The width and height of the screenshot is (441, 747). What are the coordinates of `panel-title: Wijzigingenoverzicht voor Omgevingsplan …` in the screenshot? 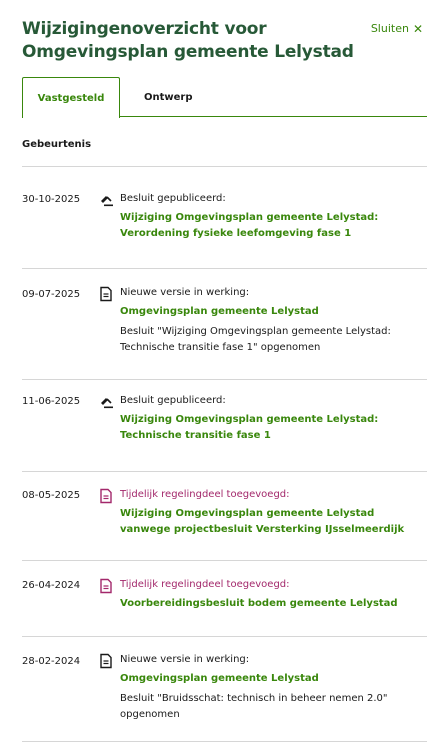 It's located at (188, 40).